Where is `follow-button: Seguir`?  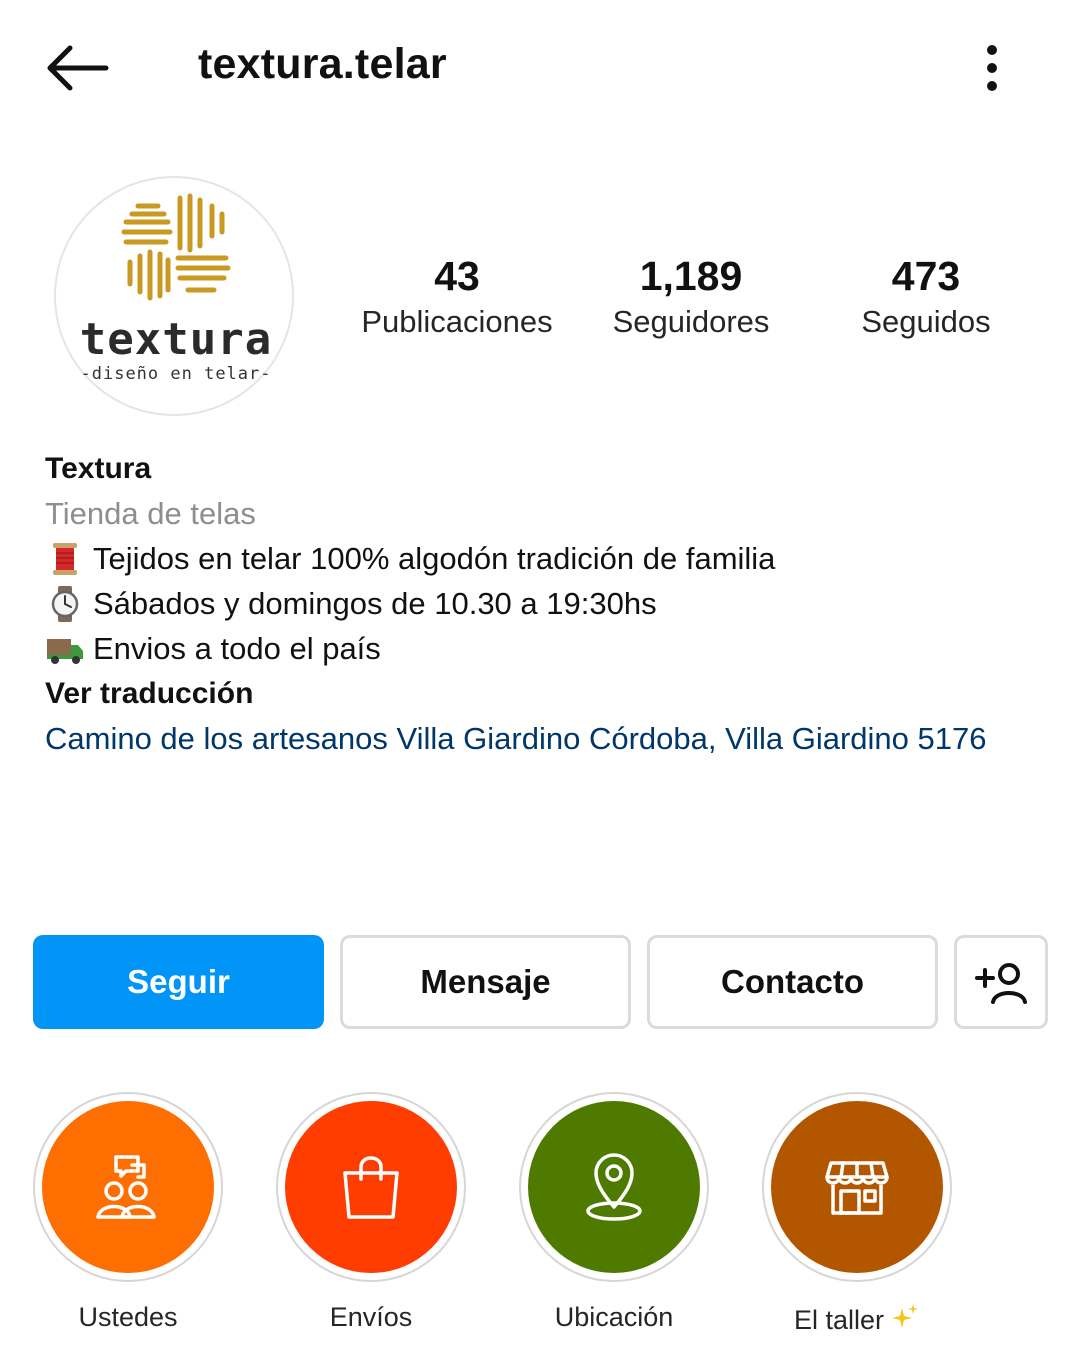 follow-button: Seguir is located at coordinates (178, 982).